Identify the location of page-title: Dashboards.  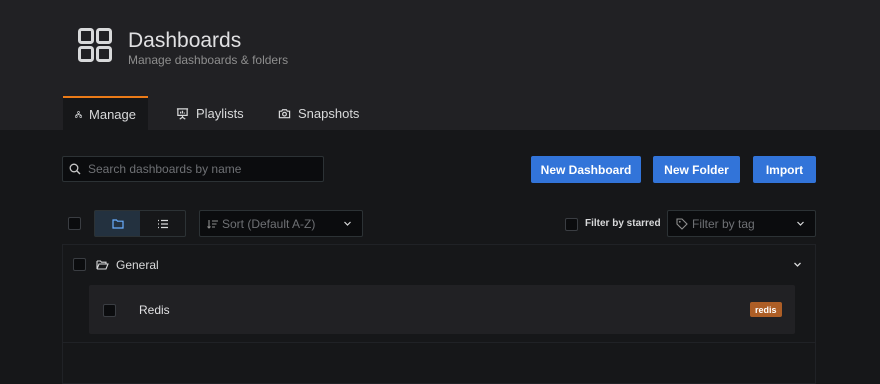
(185, 40).